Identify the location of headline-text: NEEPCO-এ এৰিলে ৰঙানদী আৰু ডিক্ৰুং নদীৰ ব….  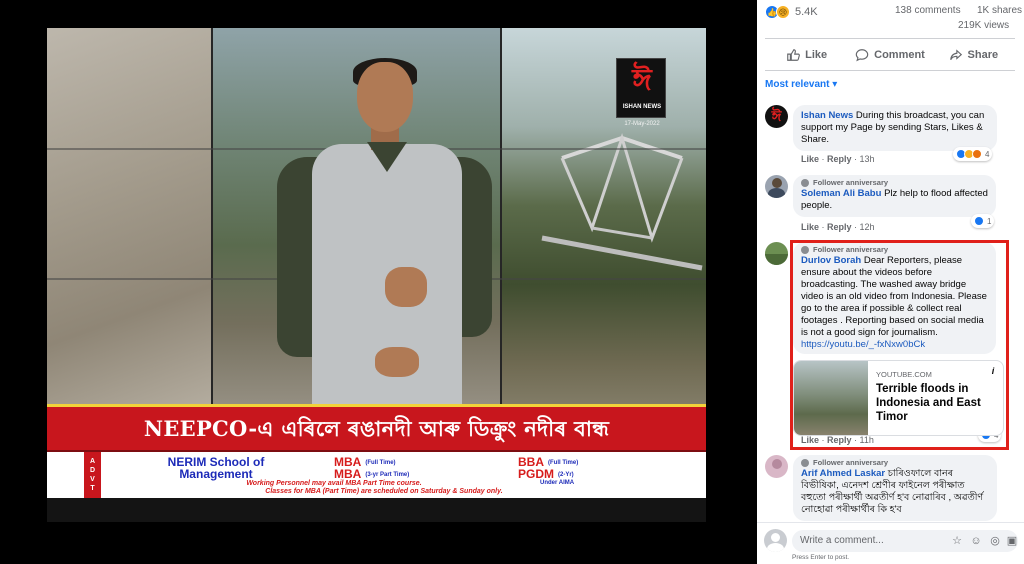
(376, 428).